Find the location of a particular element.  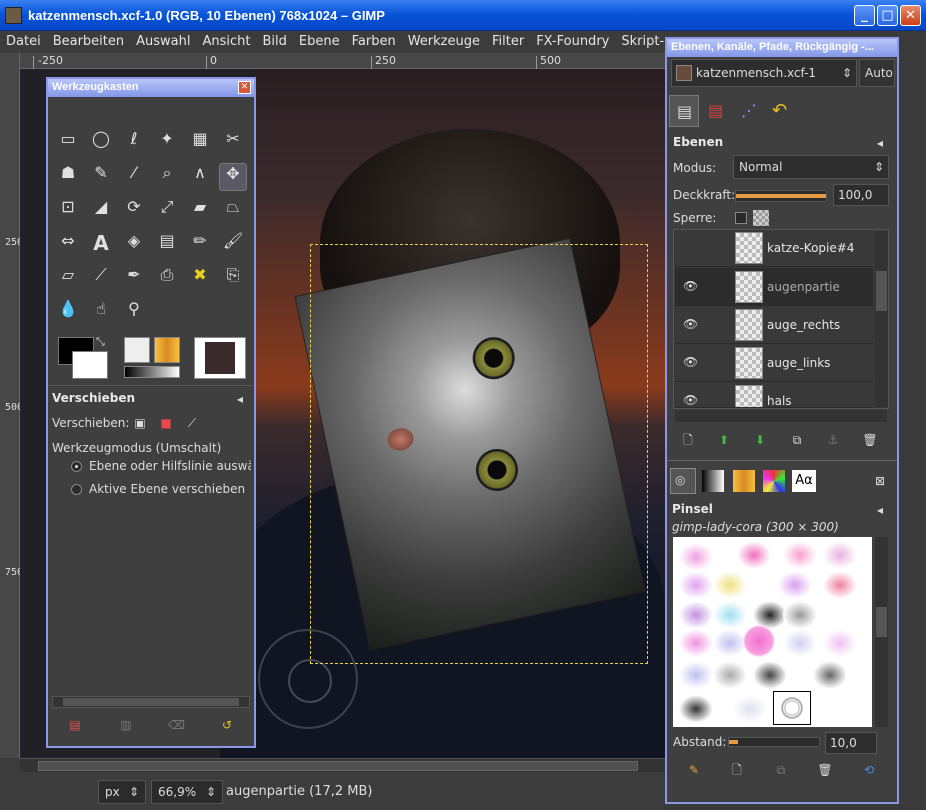

menu-skript-fu: Skript-Fu is located at coordinates (639, 40).